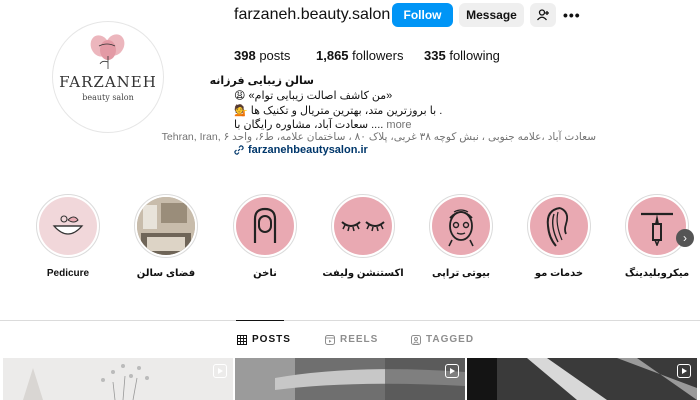 The height and width of the screenshot is (400, 700). What do you see at coordinates (320, 96) in the screenshot?
I see `bio-line-1-text: «من کاشف اصالت زیبایی توام»` at bounding box center [320, 96].